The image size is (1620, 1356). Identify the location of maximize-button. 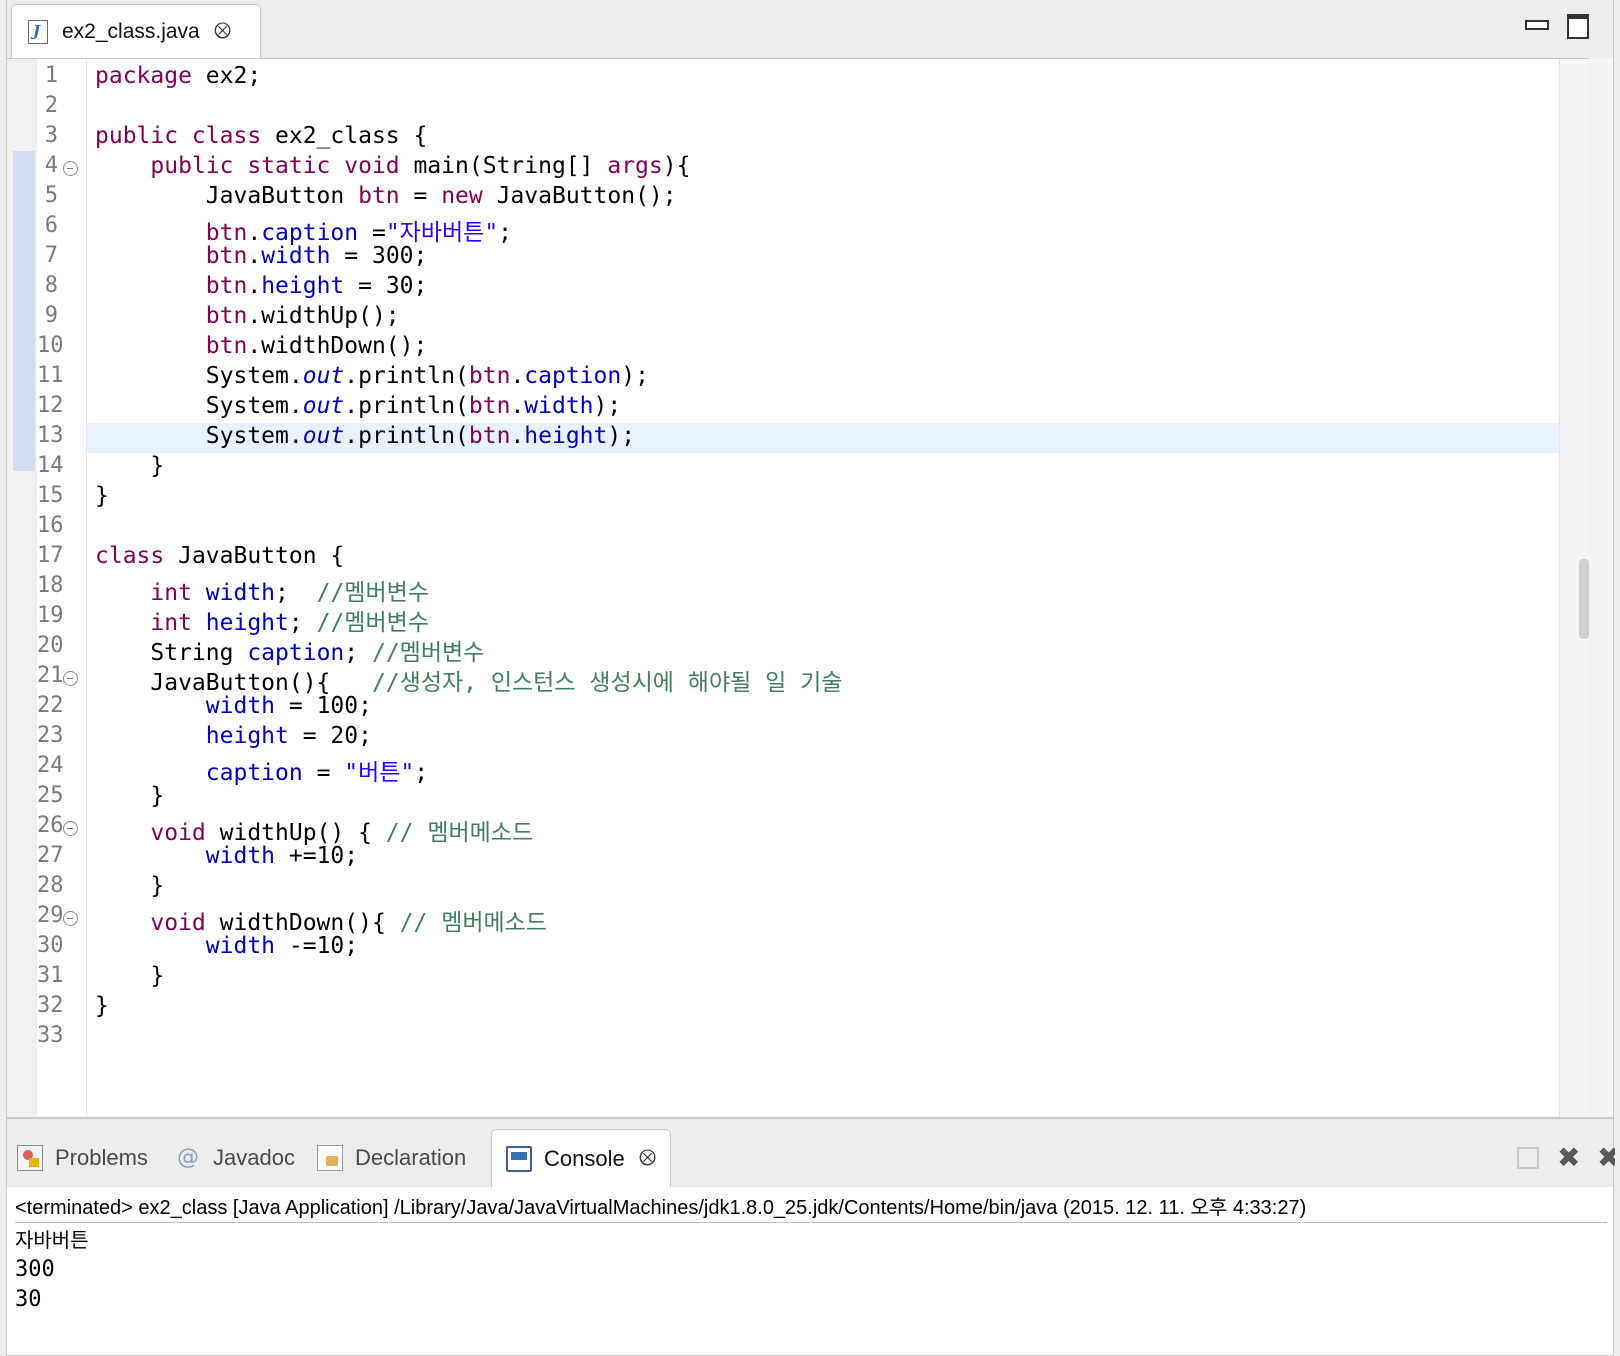
(1578, 26).